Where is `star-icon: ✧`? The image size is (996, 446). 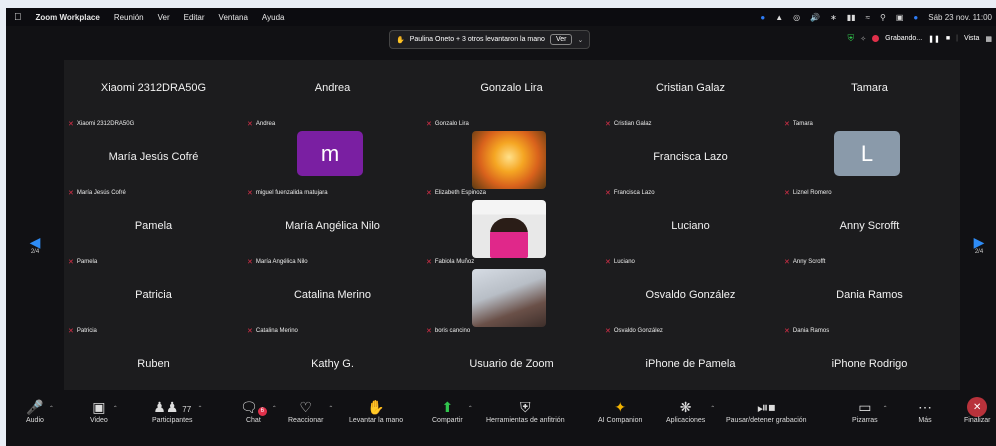
star-icon: ✧ is located at coordinates (863, 39).